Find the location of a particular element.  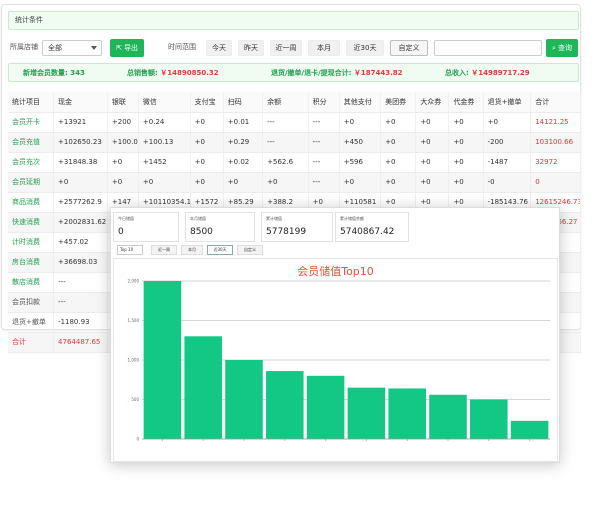

table-cell: 32972 is located at coordinates (555, 162).